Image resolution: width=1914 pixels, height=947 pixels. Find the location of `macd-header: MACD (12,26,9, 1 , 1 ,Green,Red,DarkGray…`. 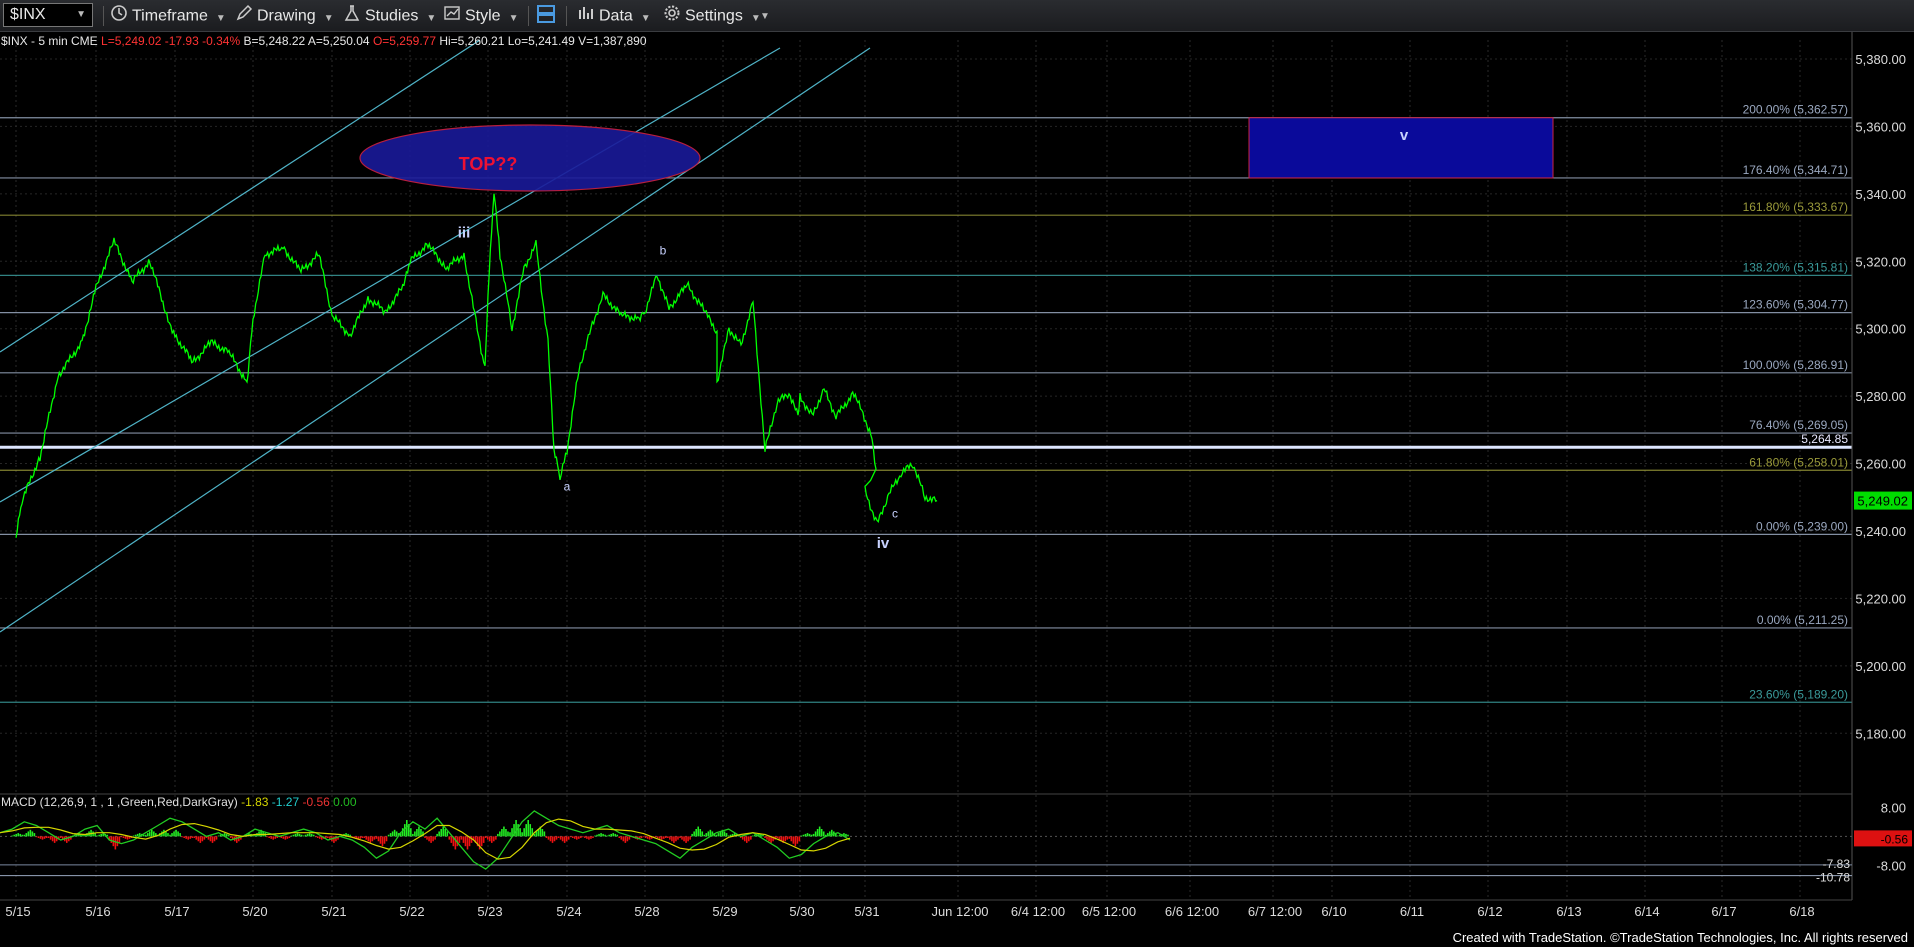

macd-header: MACD (12,26,9, 1 , 1 ,Green,Red,DarkGray… is located at coordinates (179, 802).